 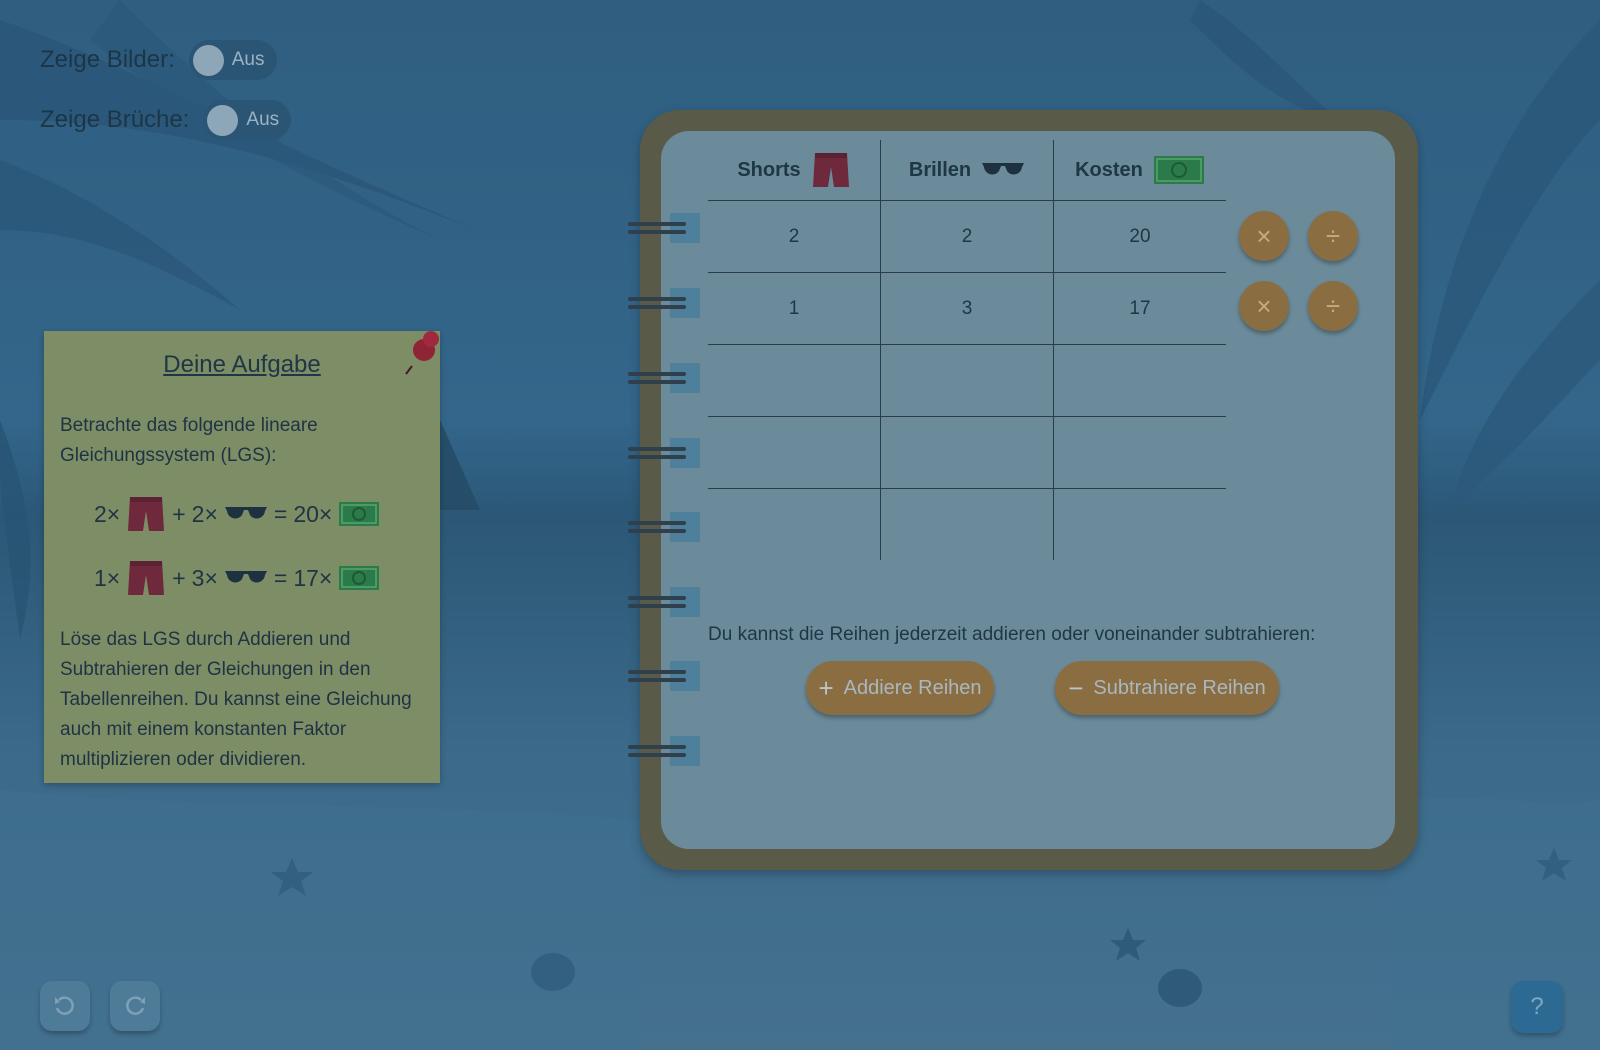 I want to click on show-fractions-toggle: Aus, so click(x=247, y=120).